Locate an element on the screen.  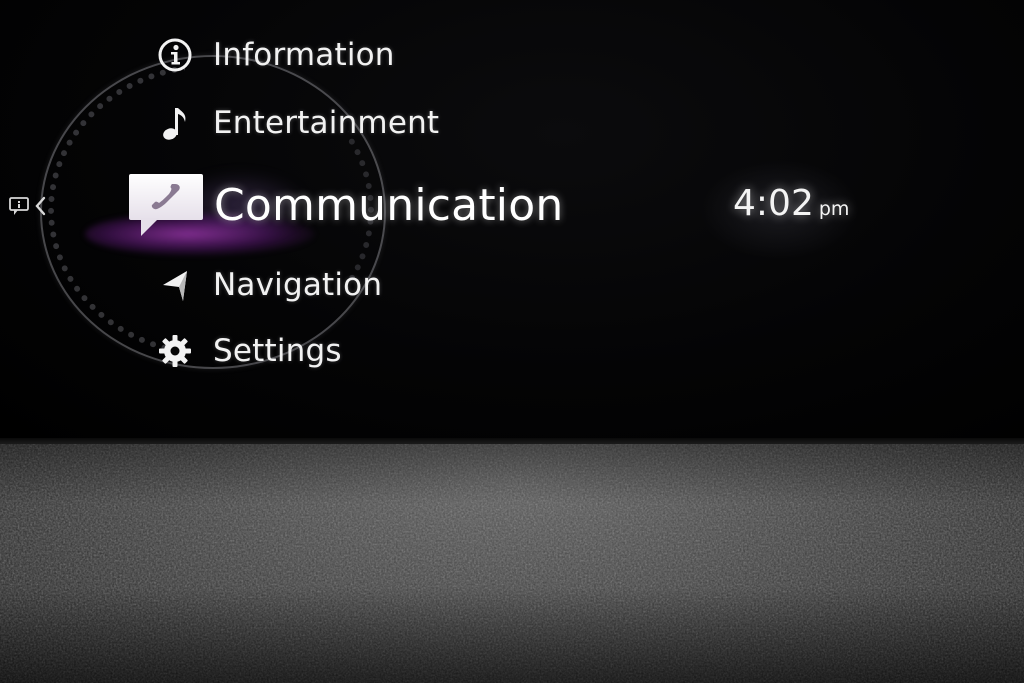
clock-ampm: pm is located at coordinates (834, 209).